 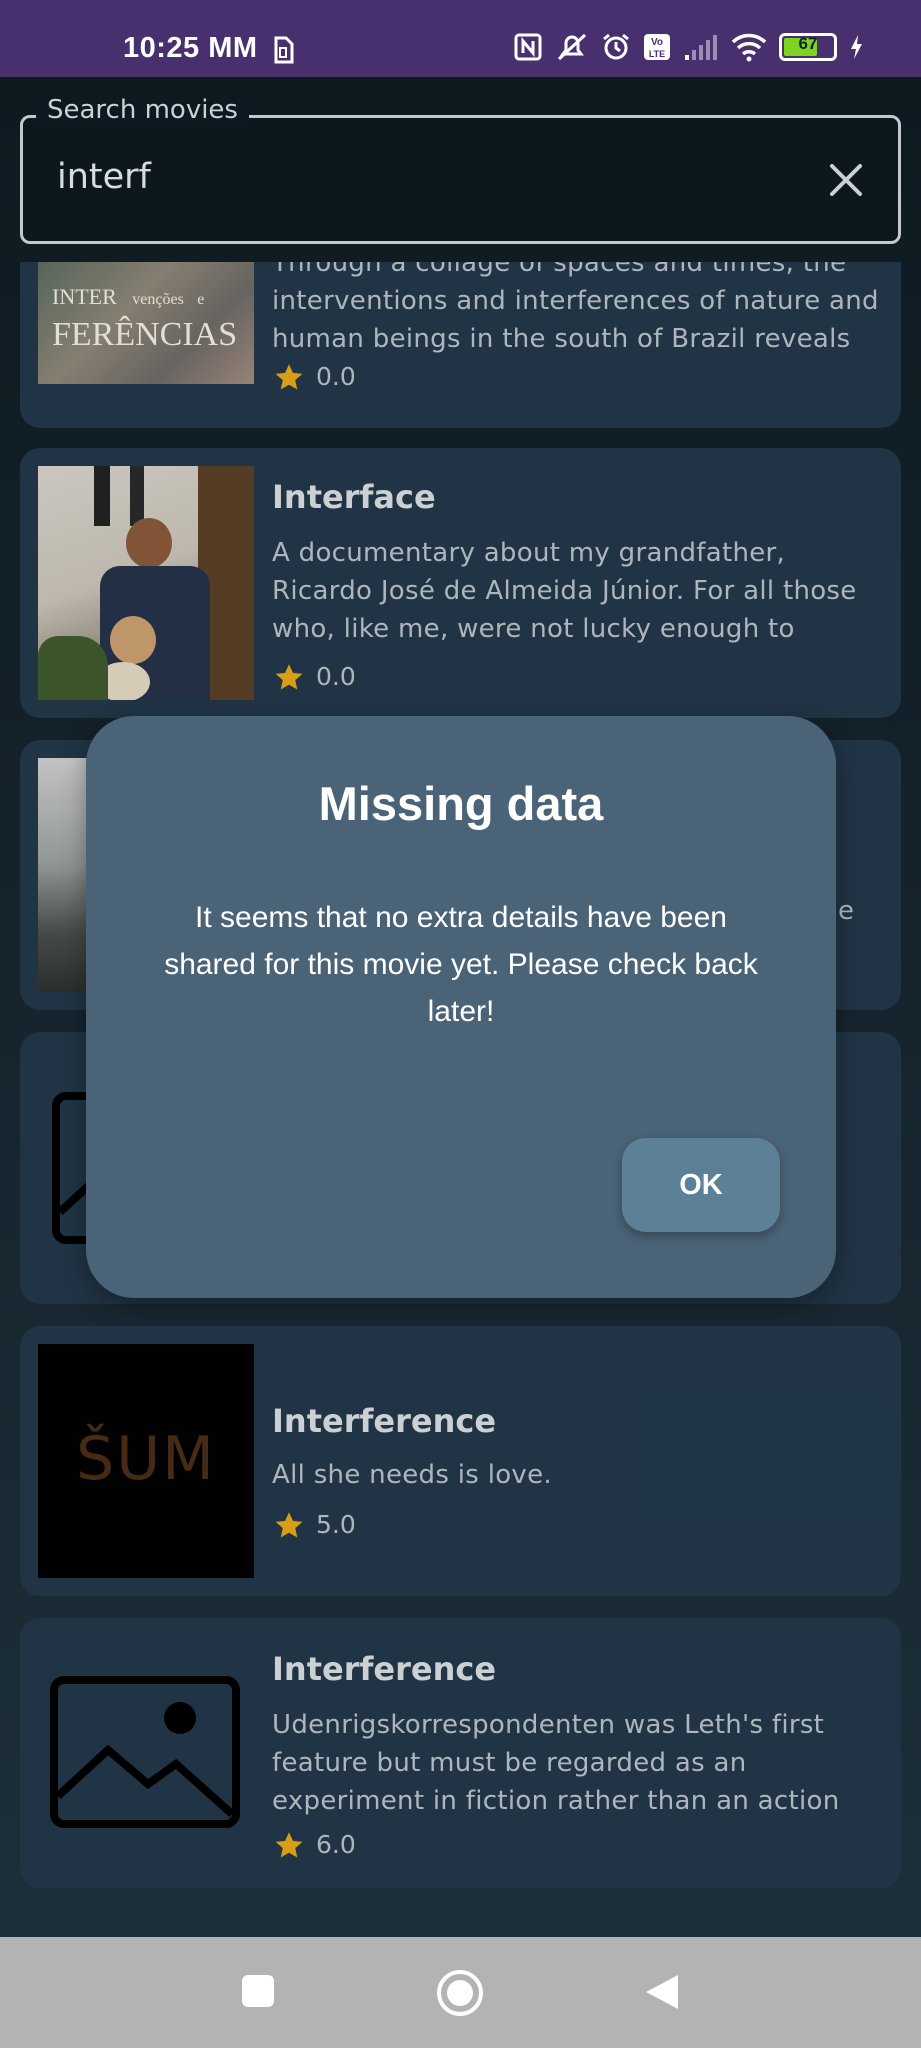 I want to click on signal-icon, so click(x=701, y=47).